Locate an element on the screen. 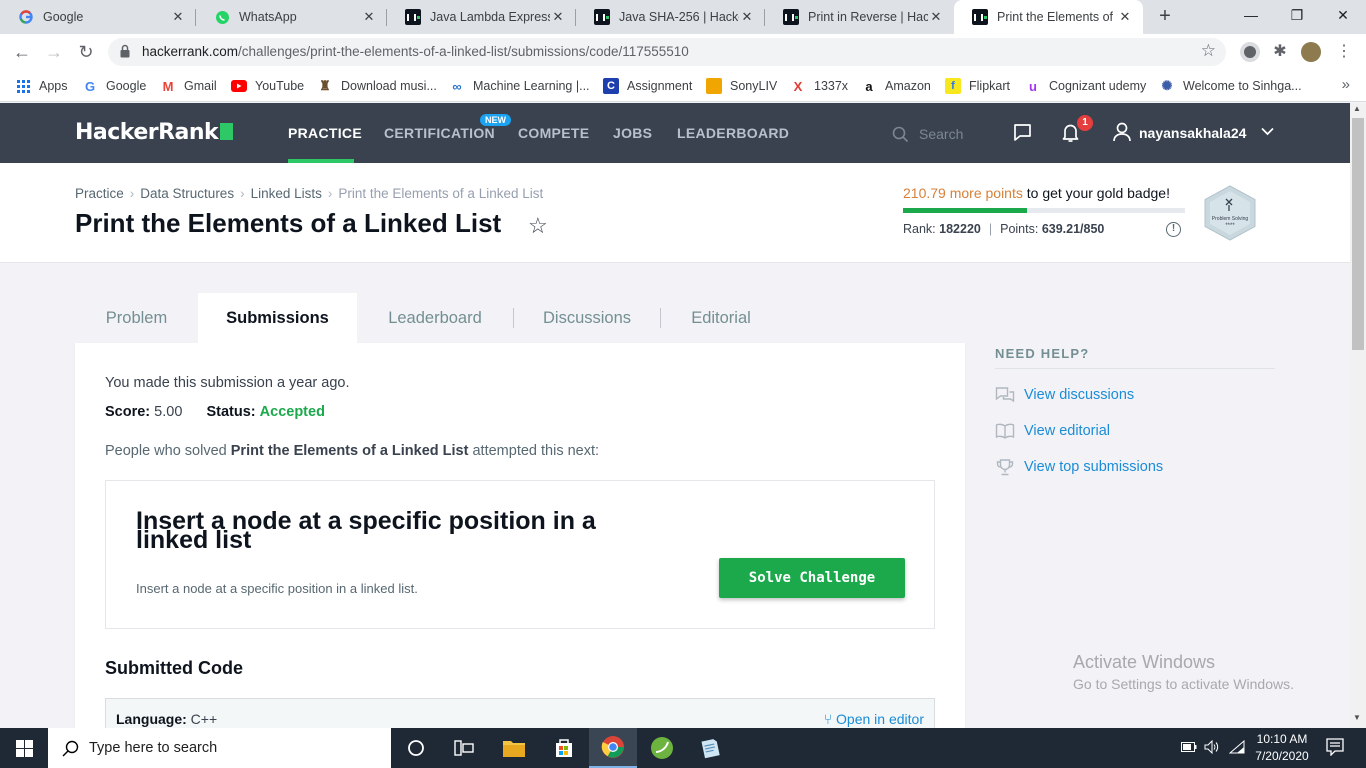 The image size is (1366, 768). bookmark-google: G Google is located at coordinates (114, 86).